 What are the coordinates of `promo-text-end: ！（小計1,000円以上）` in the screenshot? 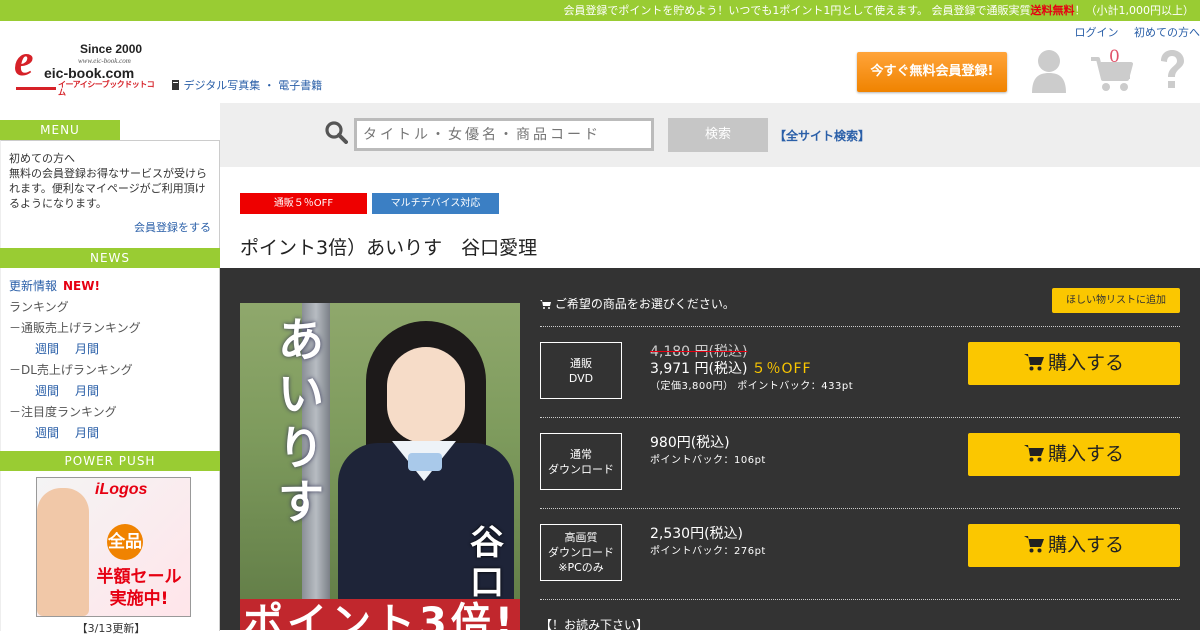 It's located at (1135, 10).